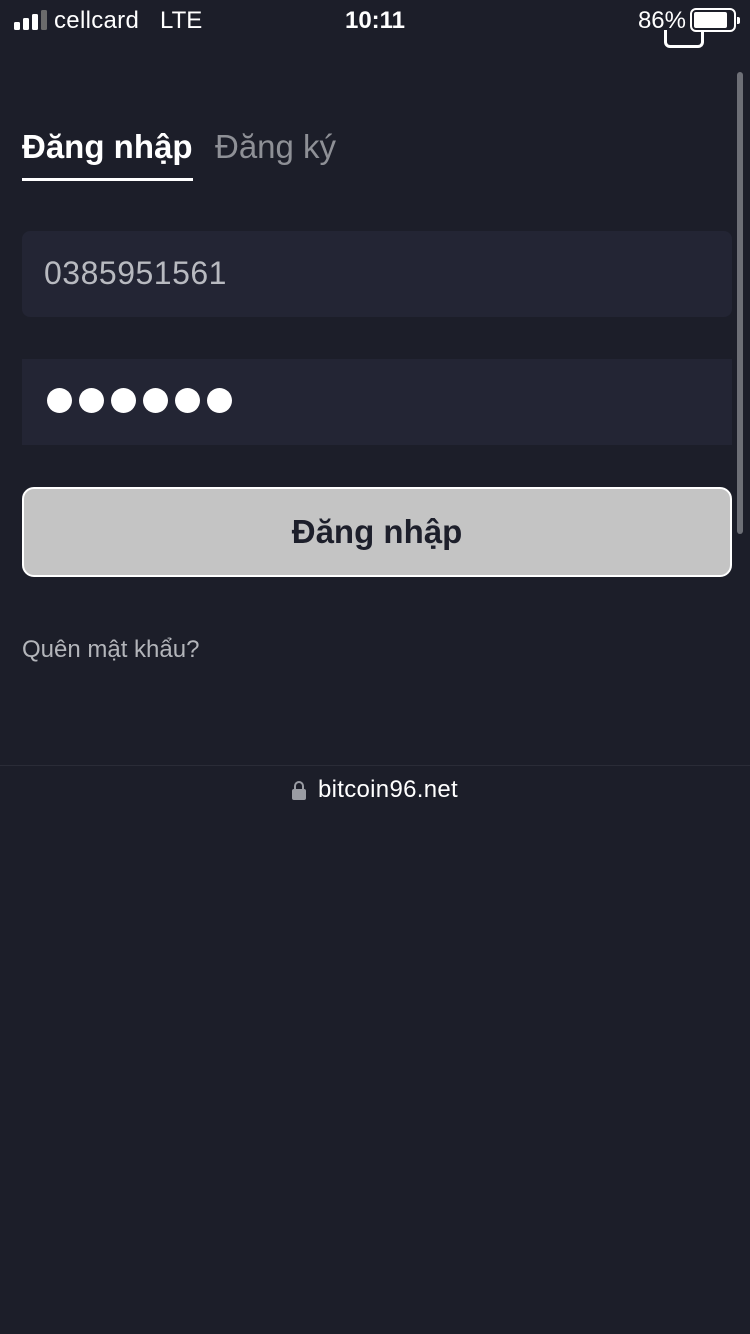 The image size is (750, 1334). What do you see at coordinates (375, 21) in the screenshot?
I see `status-bar: cellcard LTE 10:11 86%` at bounding box center [375, 21].